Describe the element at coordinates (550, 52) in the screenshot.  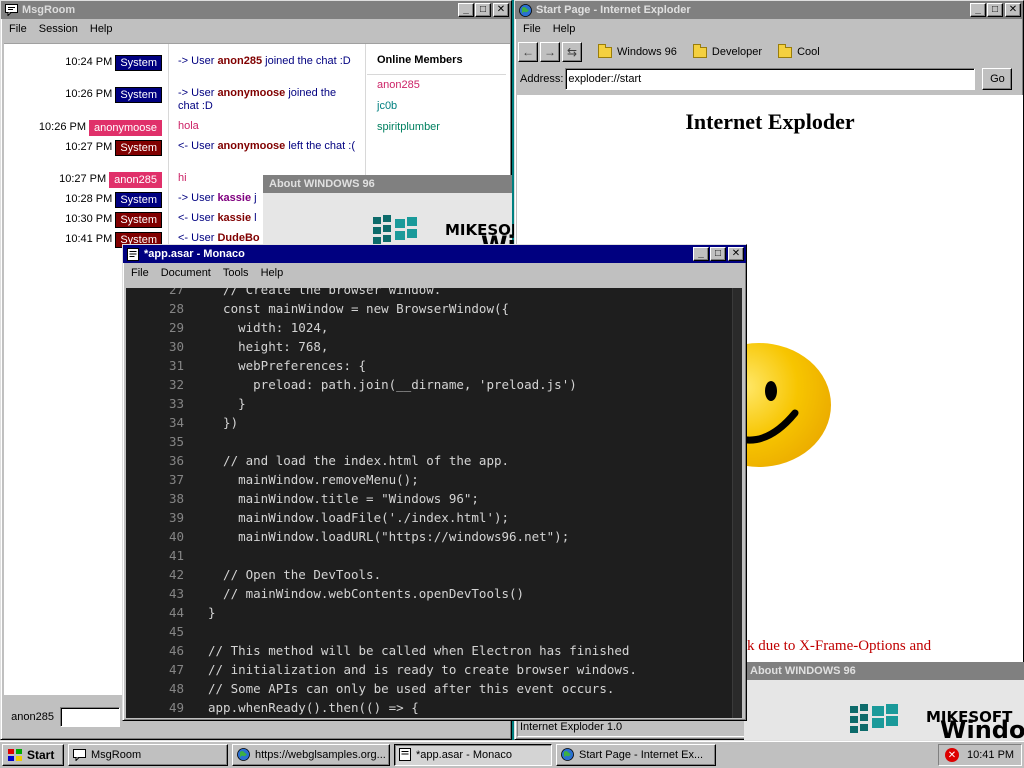
I see `forward-button: →` at that location.